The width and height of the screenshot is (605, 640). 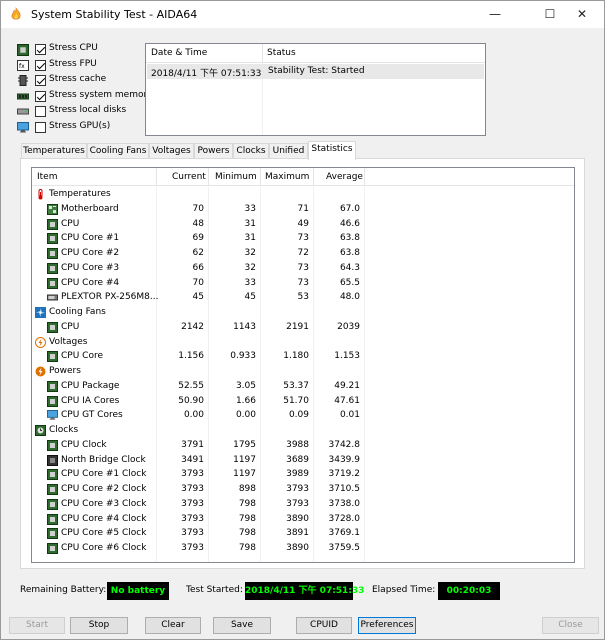 What do you see at coordinates (189, 177) in the screenshot?
I see `col-current: Current` at bounding box center [189, 177].